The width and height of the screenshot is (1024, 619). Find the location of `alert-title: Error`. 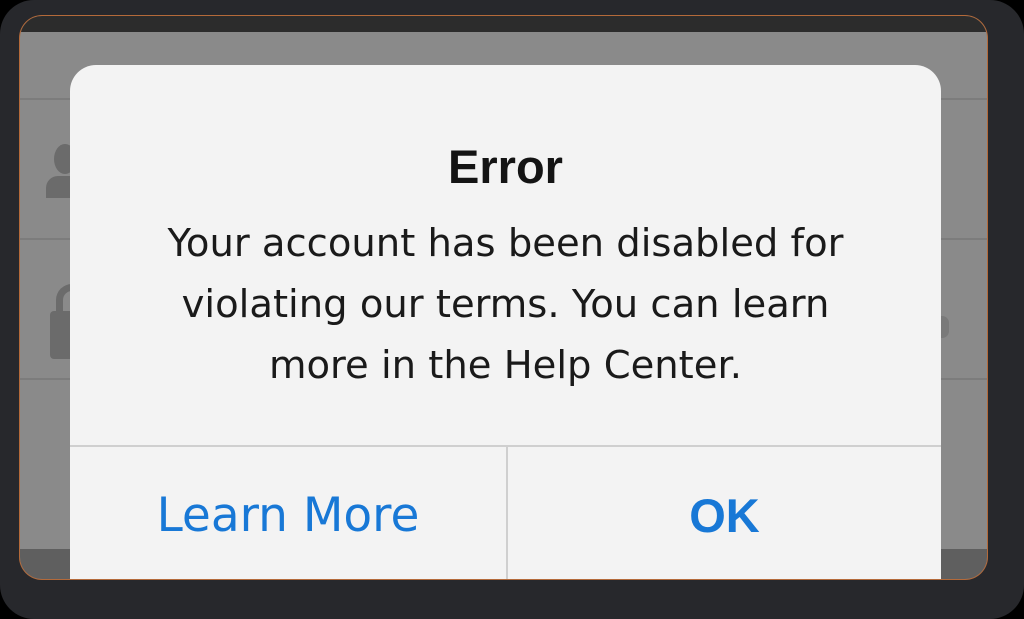

alert-title: Error is located at coordinates (505, 166).